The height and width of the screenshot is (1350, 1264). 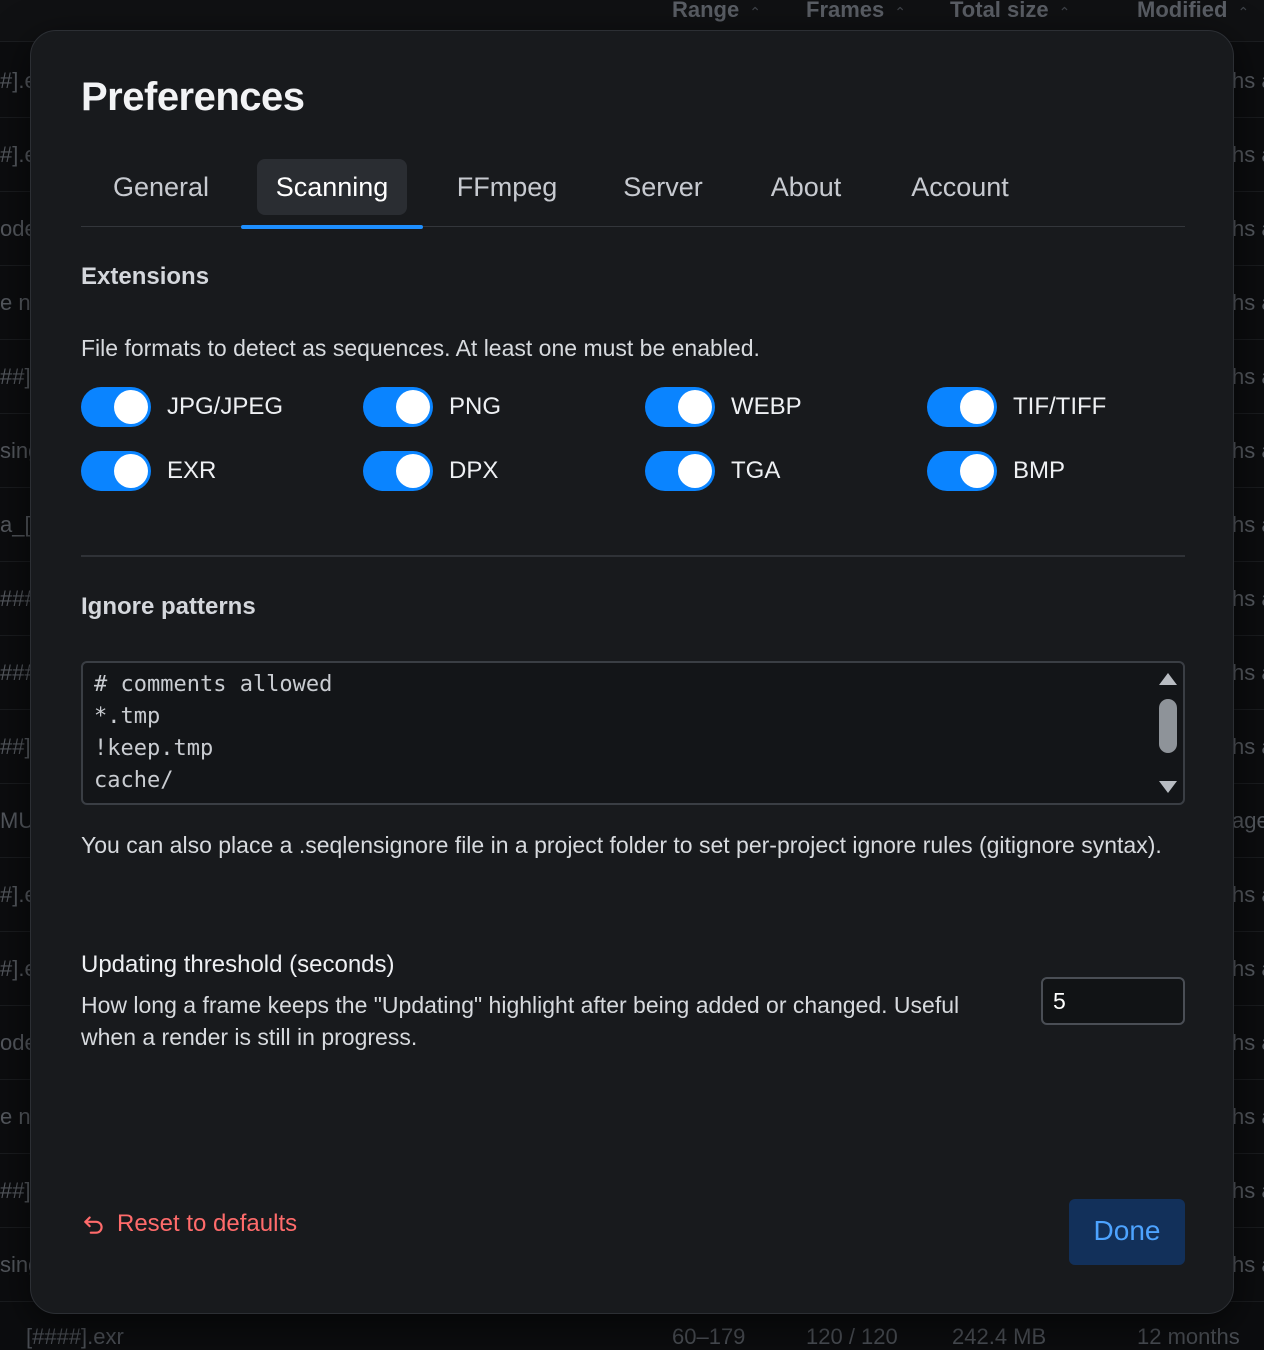 I want to click on active-tab-indicator, so click(x=332, y=227).